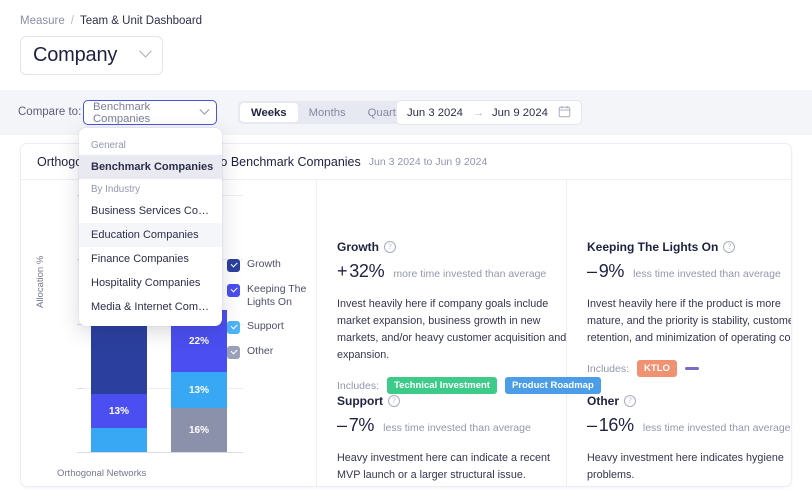 This screenshot has width=812, height=503. What do you see at coordinates (603, 401) in the screenshot?
I see `metric-title: Other` at bounding box center [603, 401].